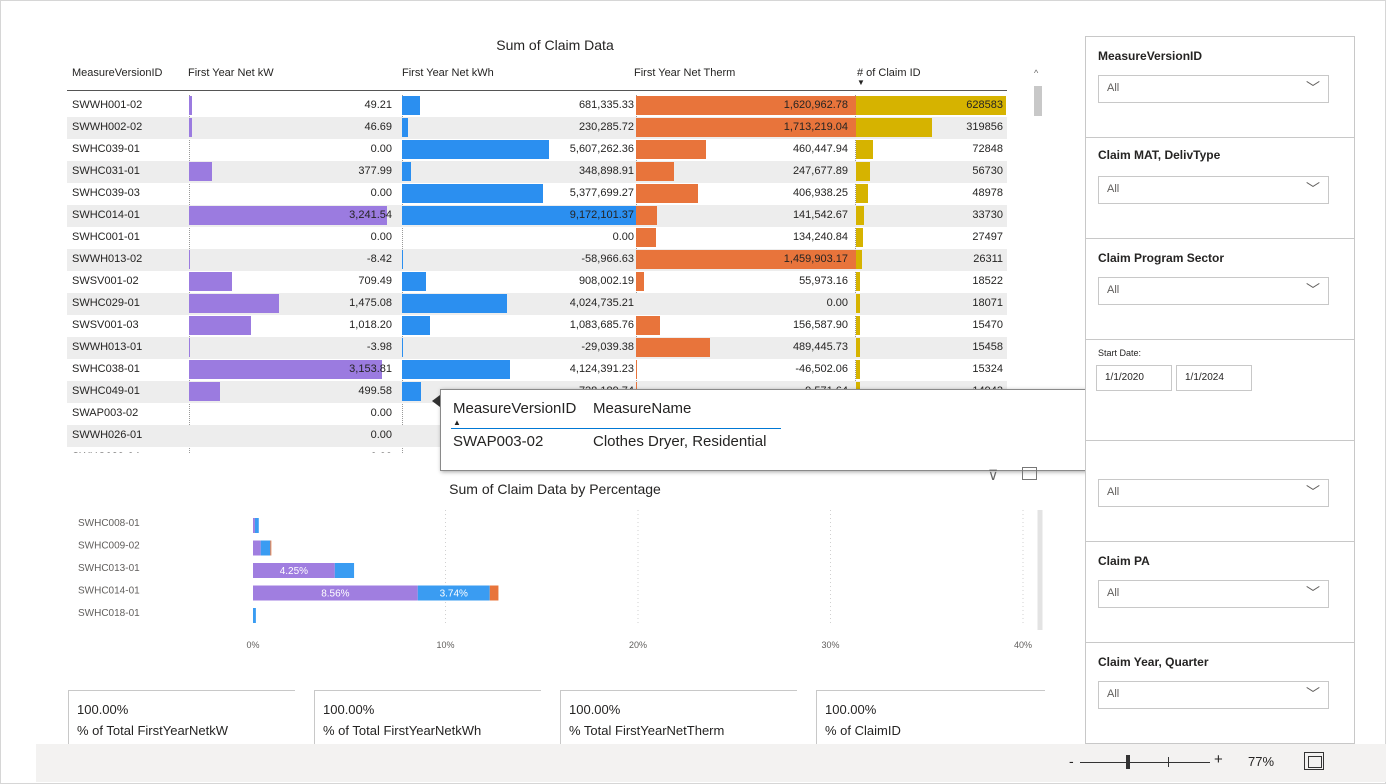  What do you see at coordinates (375, 171) in the screenshot?
I see `kw-value-cell: 377.99` at bounding box center [375, 171].